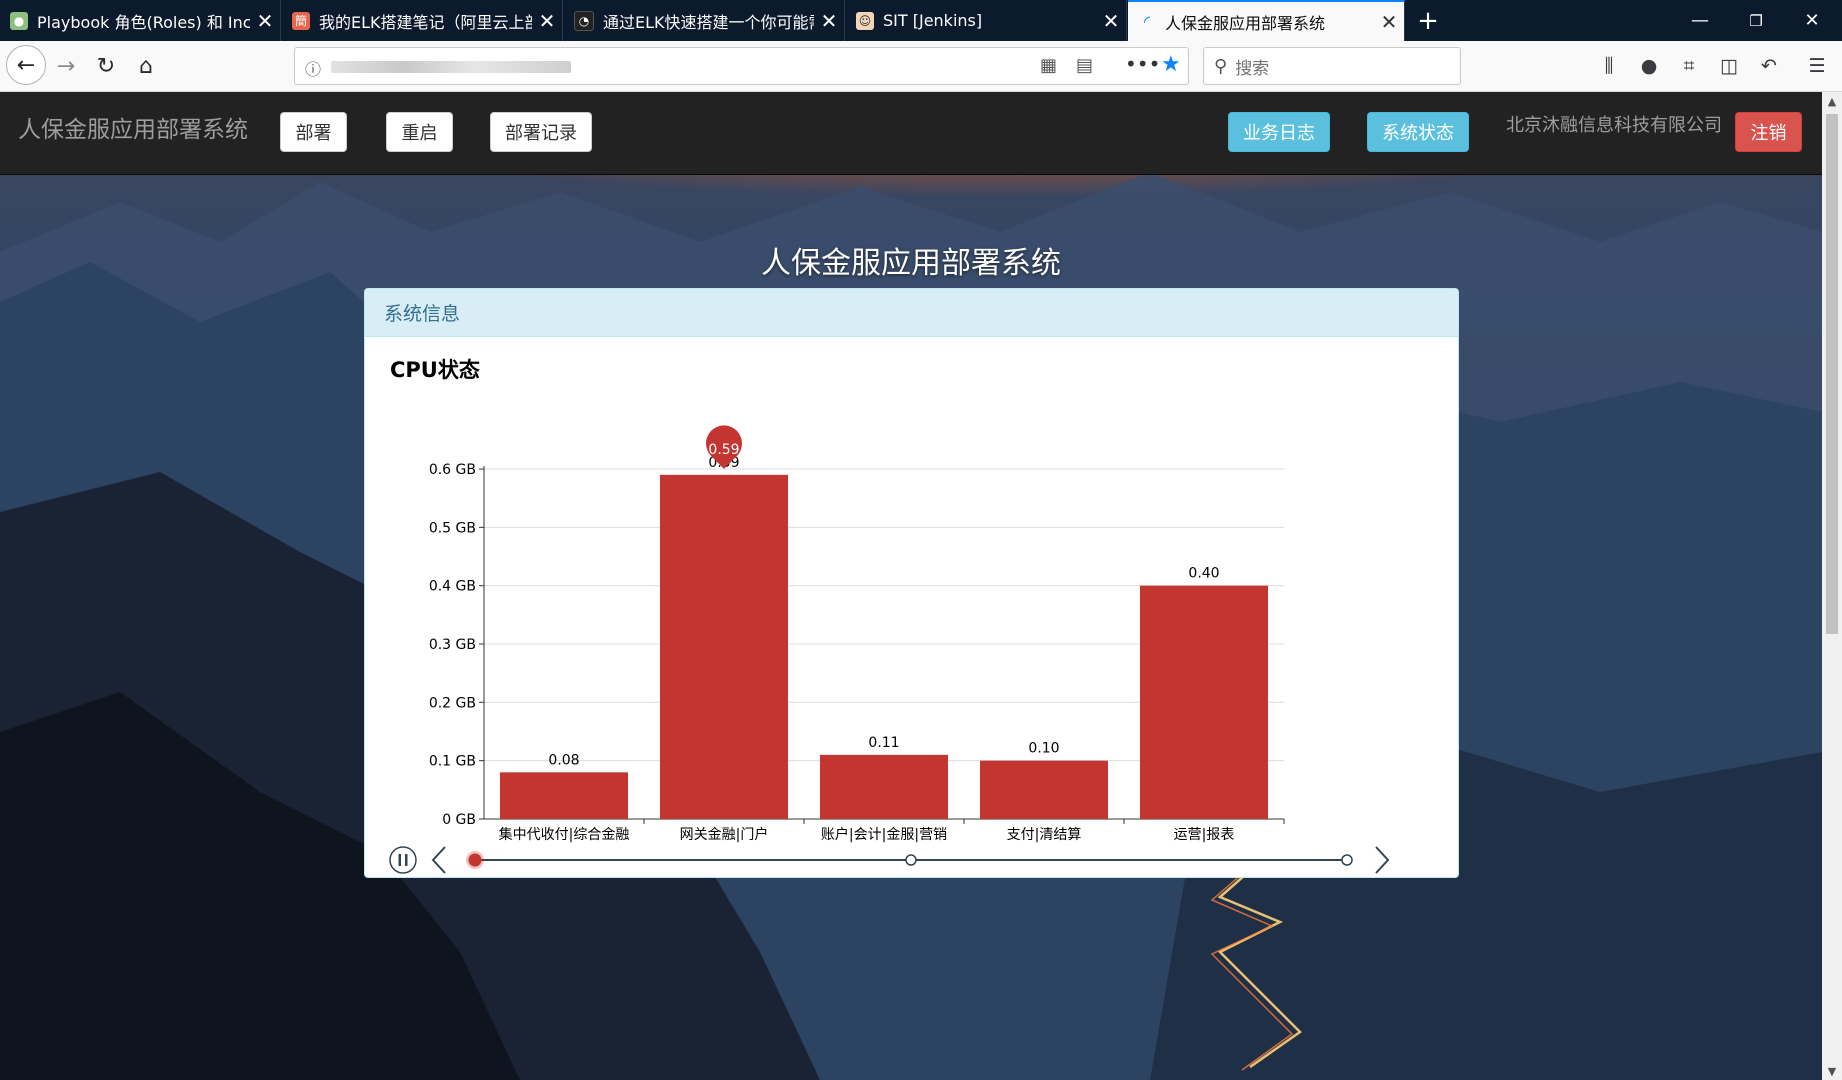  I want to click on deploy-button: 部署, so click(313, 132).